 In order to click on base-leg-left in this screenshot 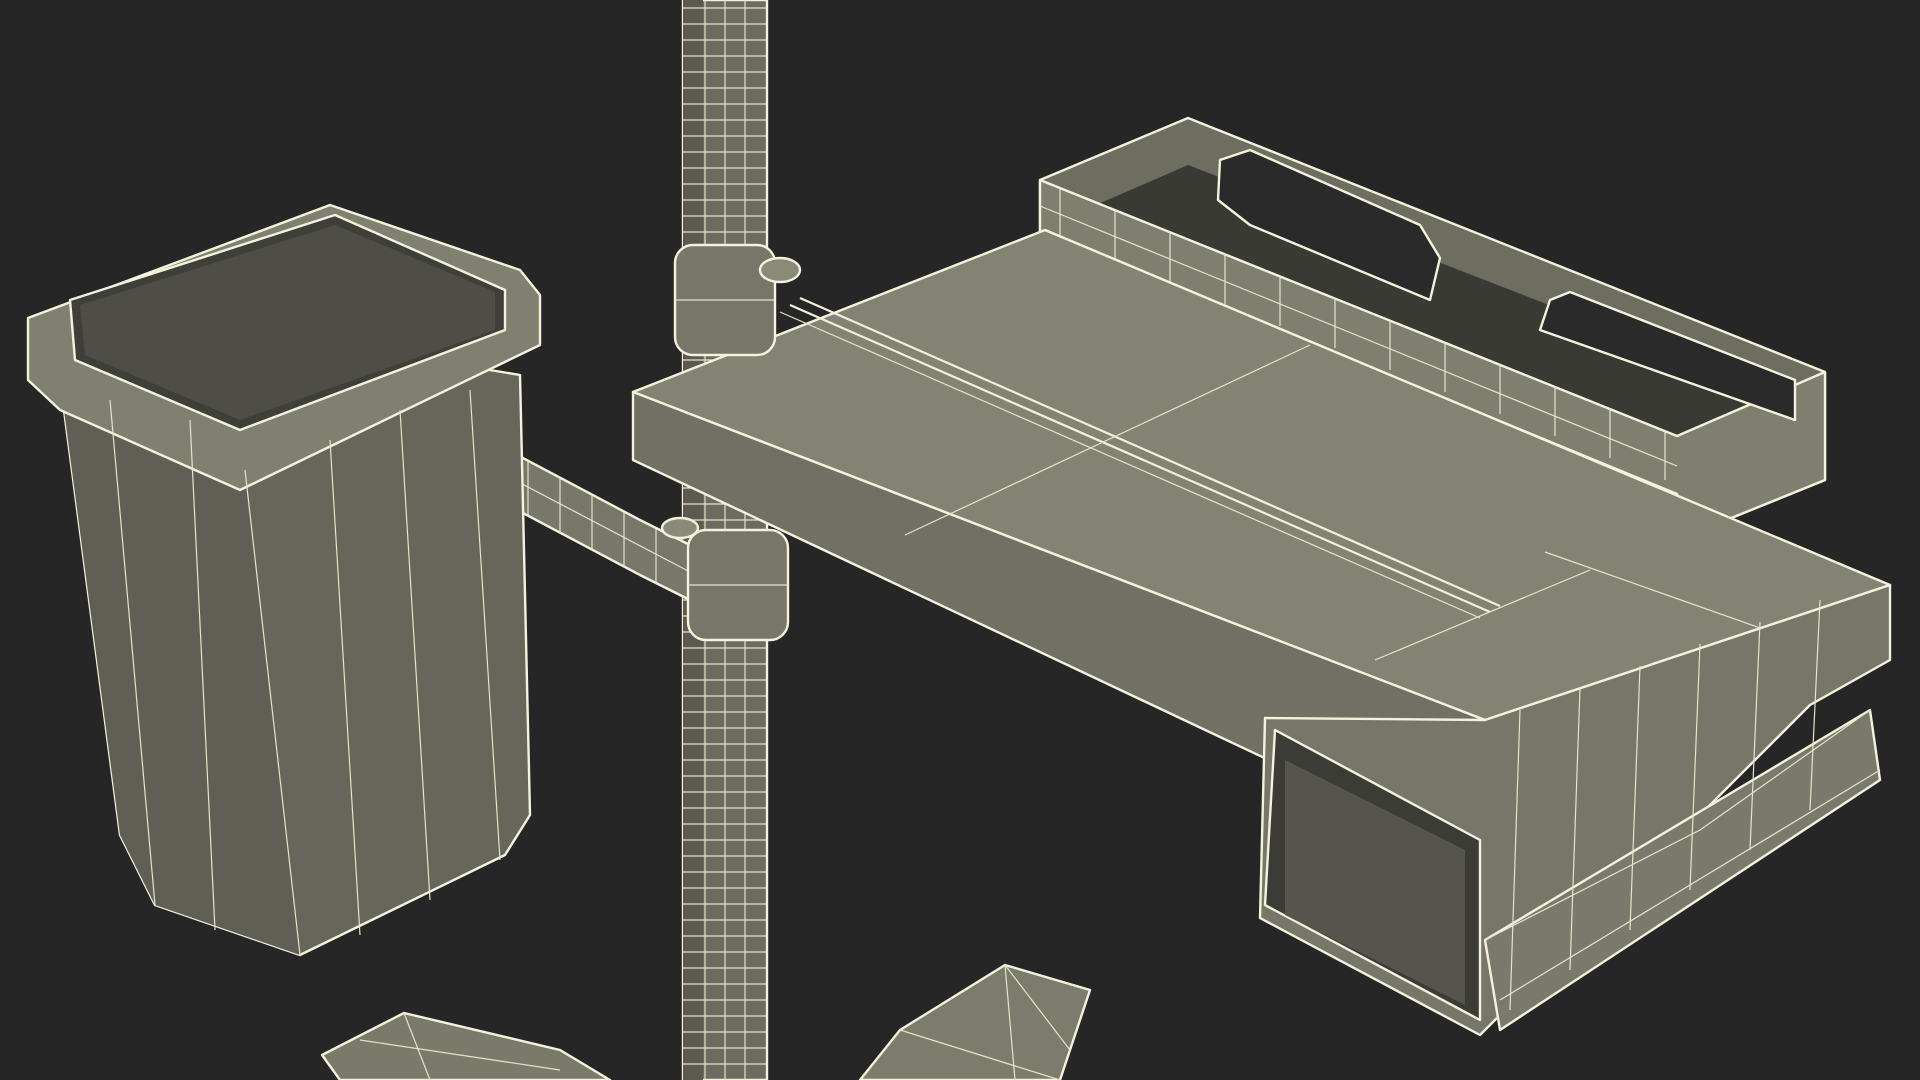, I will do `click(466, 1045)`.